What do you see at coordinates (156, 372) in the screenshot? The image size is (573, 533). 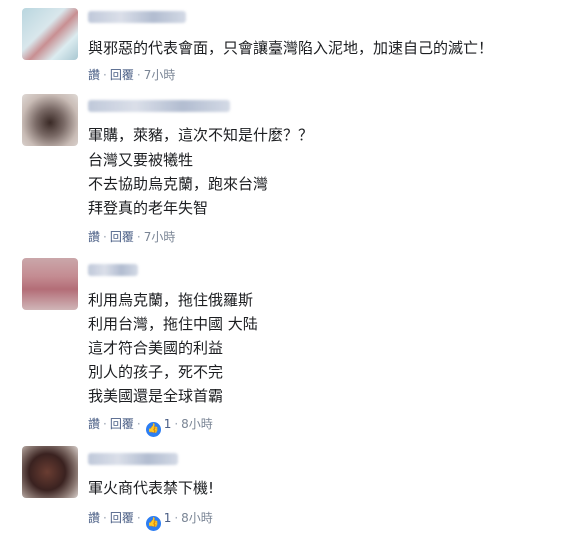 I see `comment-text-line: 別人的孩子，死不完` at bounding box center [156, 372].